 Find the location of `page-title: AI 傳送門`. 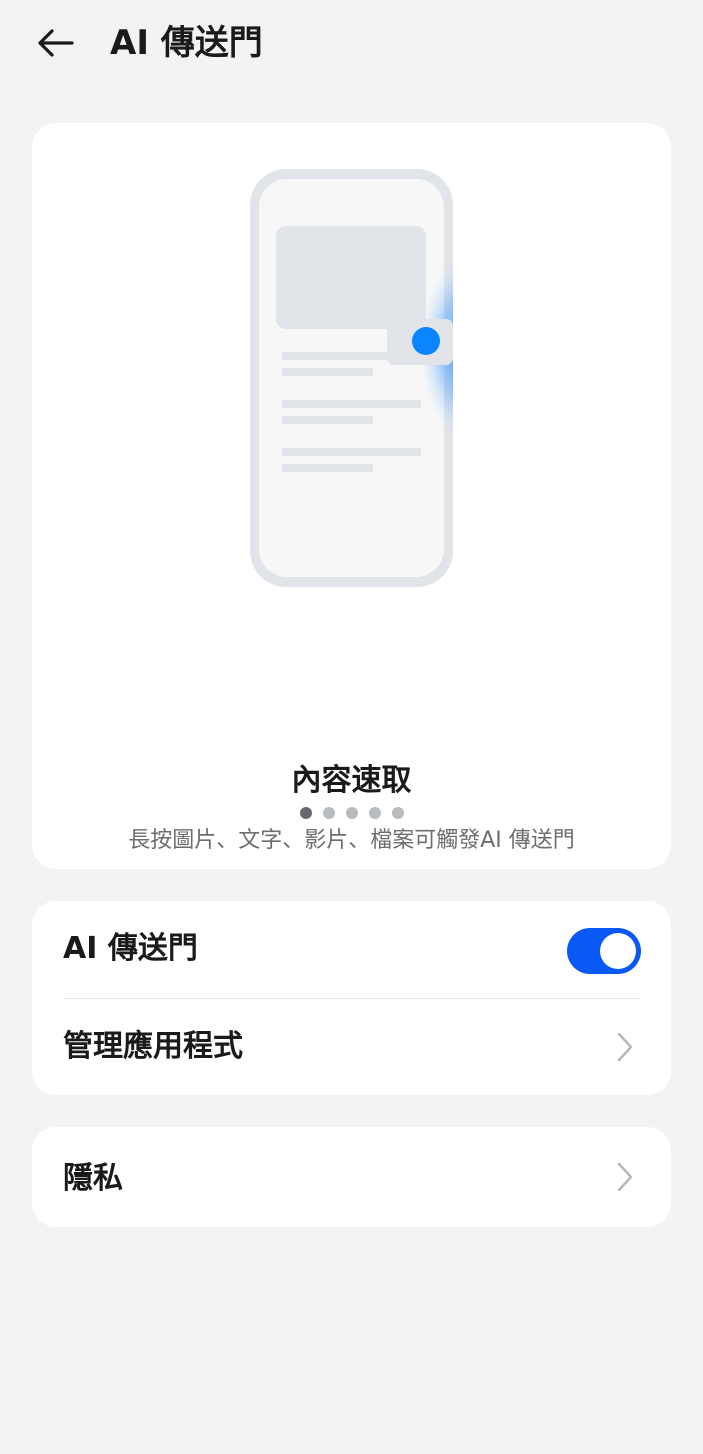

page-title: AI 傳送門 is located at coordinates (186, 43).